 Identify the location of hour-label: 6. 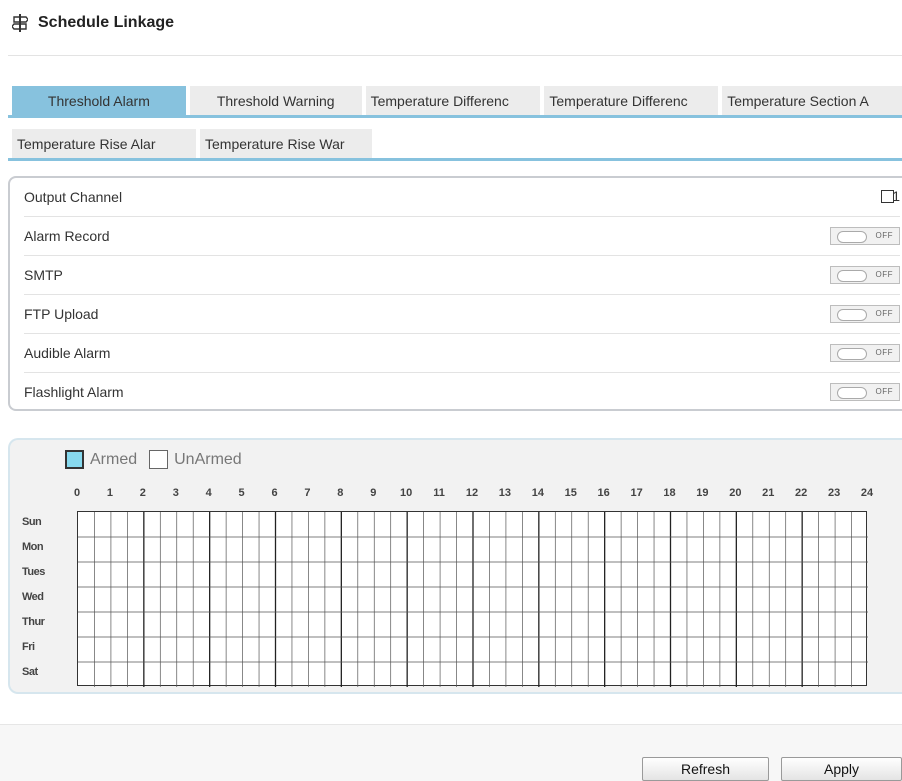
(274, 493).